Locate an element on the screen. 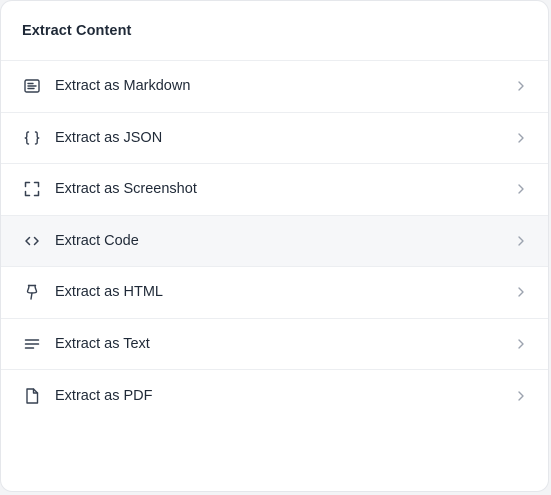 Image resolution: width=551 pixels, height=495 pixels. extract-html-item: Extract as HTML is located at coordinates (274, 293).